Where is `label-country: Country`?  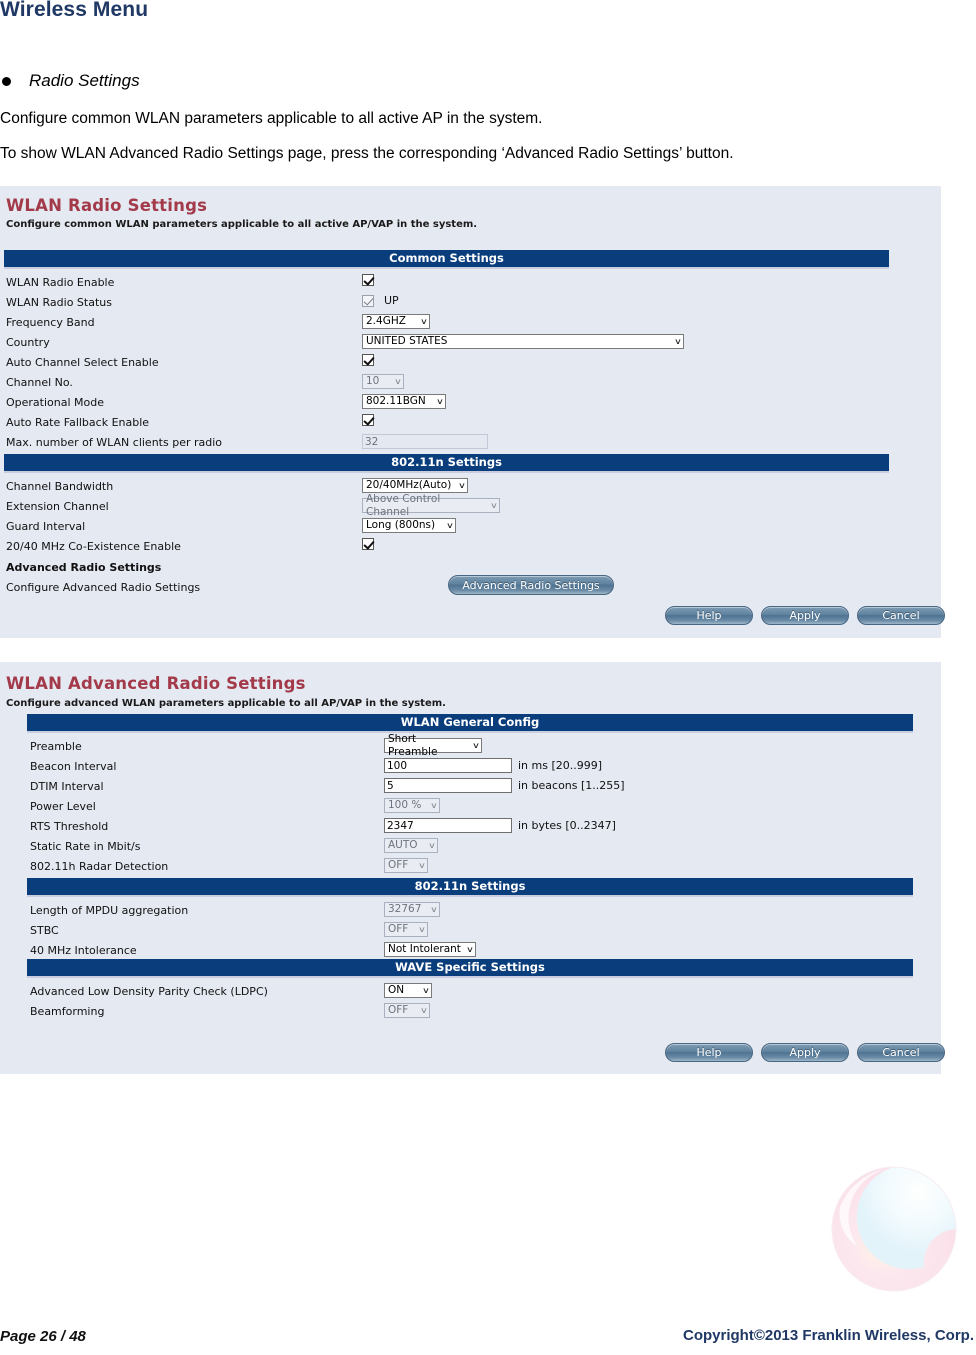 label-country: Country is located at coordinates (28, 342).